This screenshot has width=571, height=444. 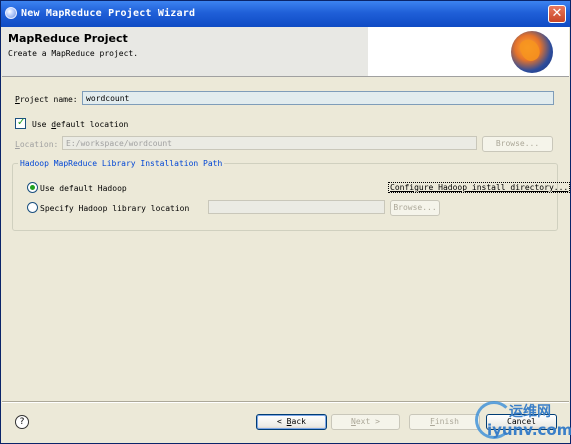 I want to click on location-label: Location:, so click(x=36, y=144).